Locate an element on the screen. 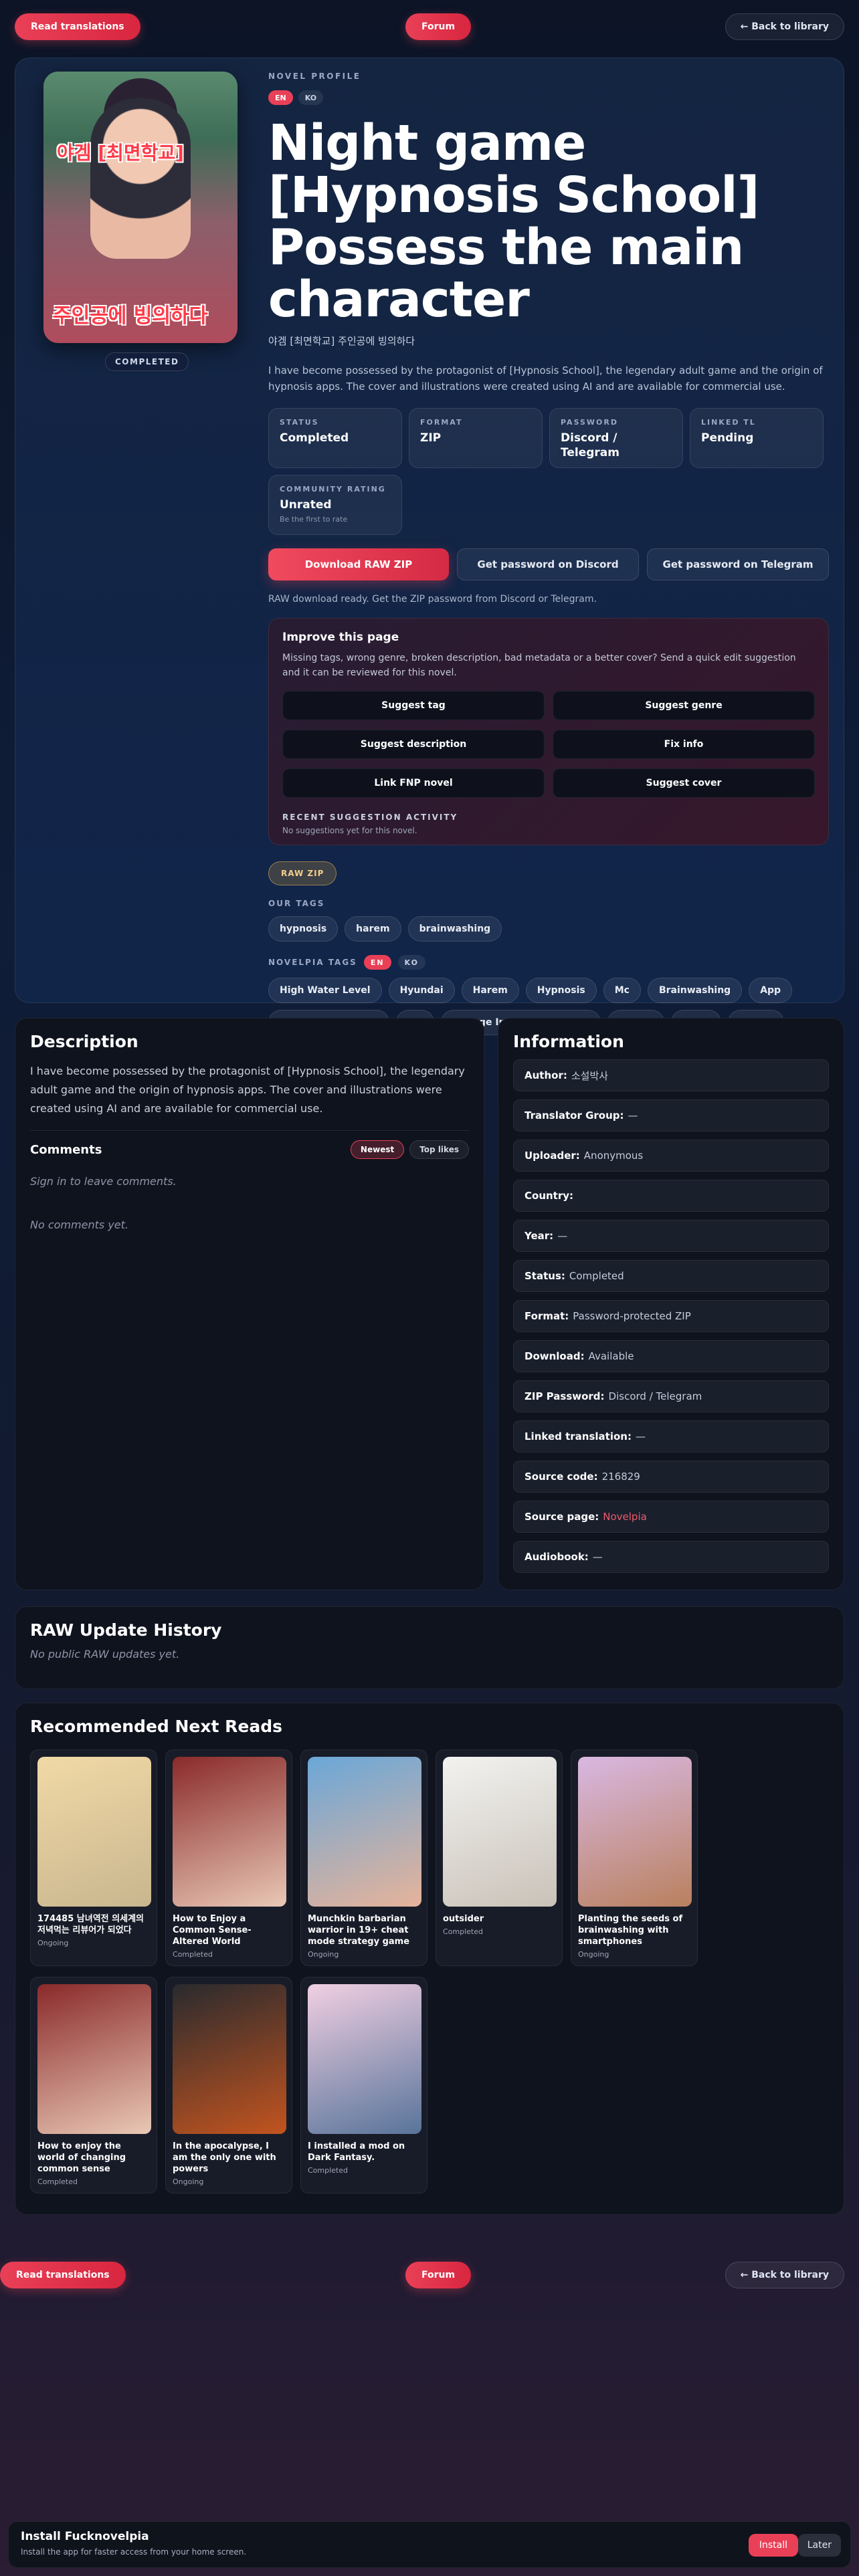 This screenshot has height=2576, width=859. info-row-download: Download: Available is located at coordinates (671, 1356).